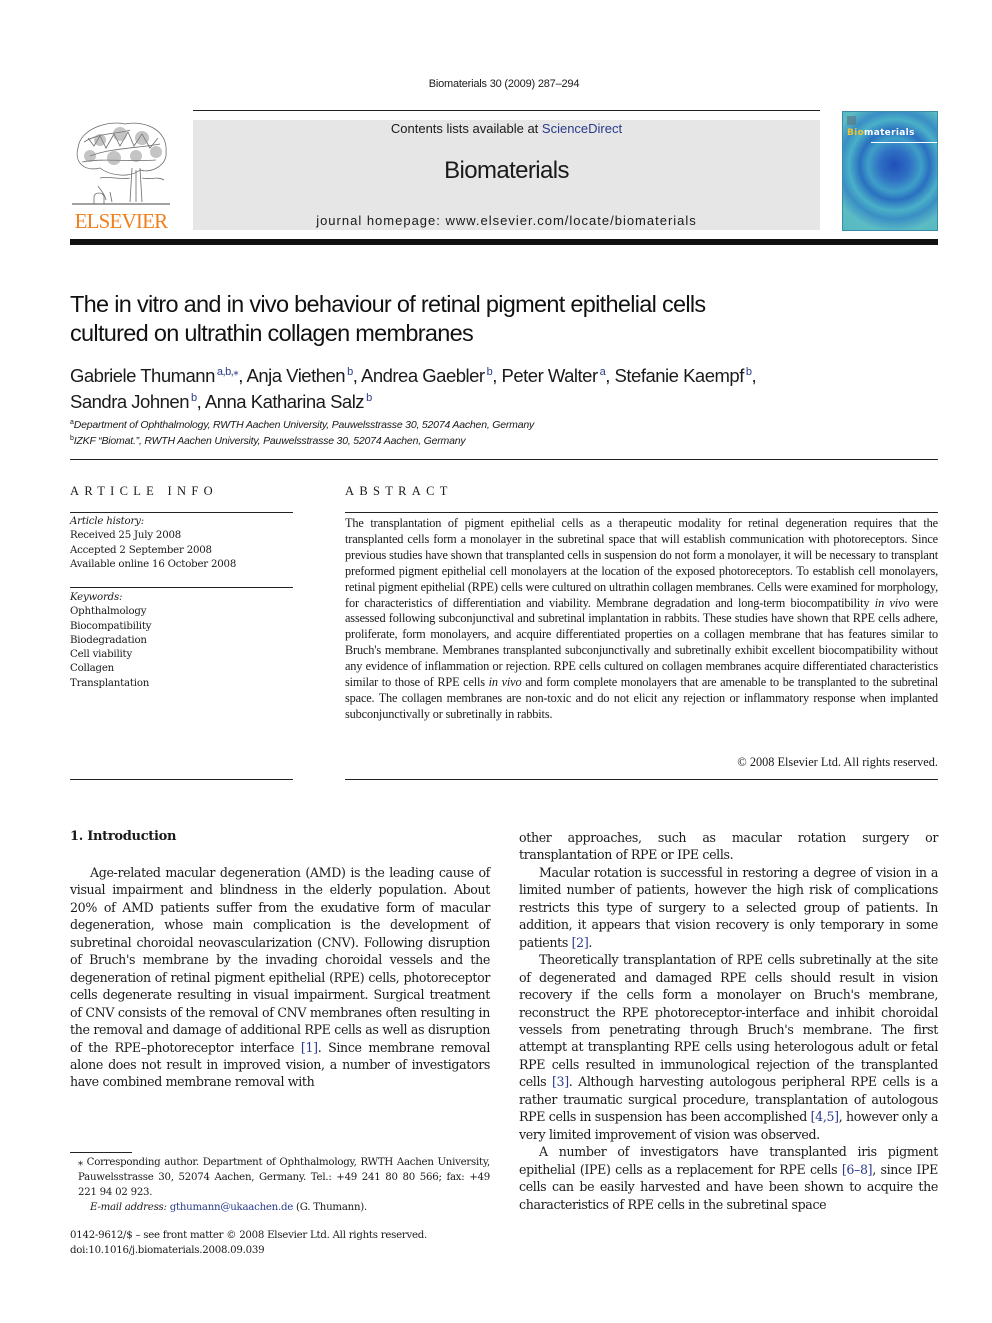  Describe the element at coordinates (504, 84) in the screenshot. I see `running-head: Biomaterials 30 (2009) 287–294` at that location.